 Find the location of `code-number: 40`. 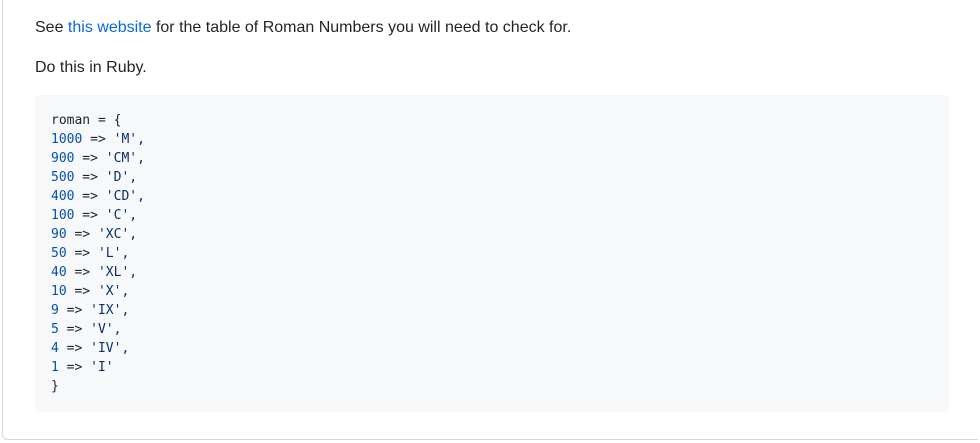

code-number: 40 is located at coordinates (59, 272).